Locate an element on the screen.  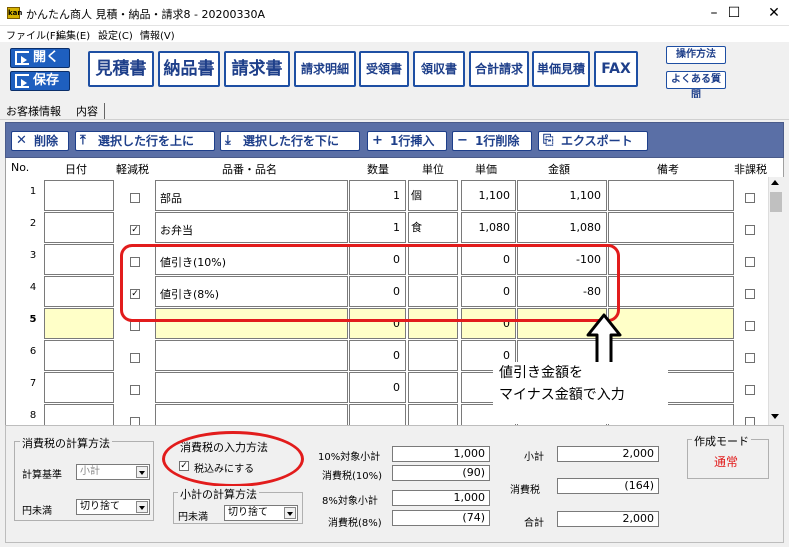
menu-info: 情報(V) is located at coordinates (157, 34).